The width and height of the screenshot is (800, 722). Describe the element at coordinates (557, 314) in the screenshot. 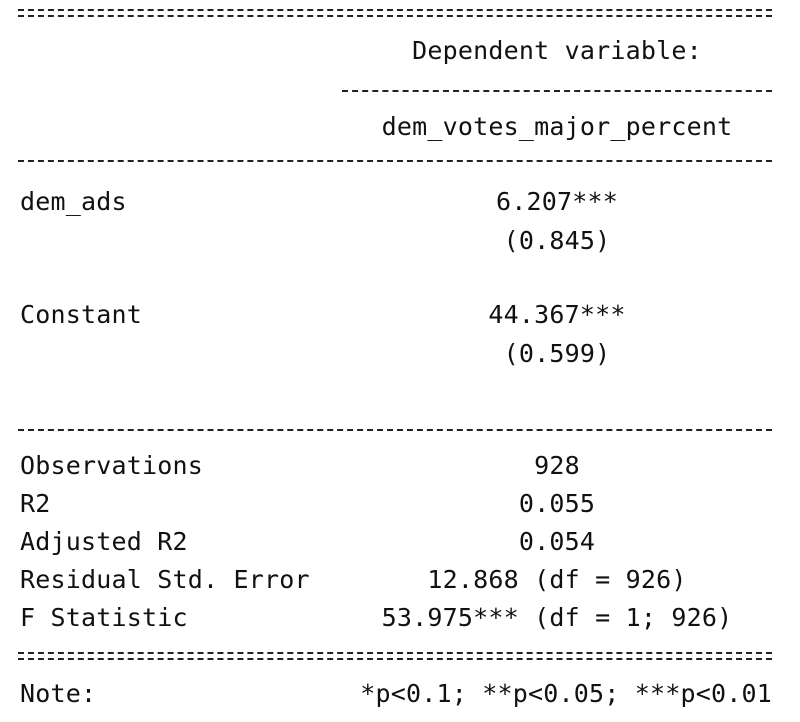

I see `coef-estimate: 44.367***` at that location.